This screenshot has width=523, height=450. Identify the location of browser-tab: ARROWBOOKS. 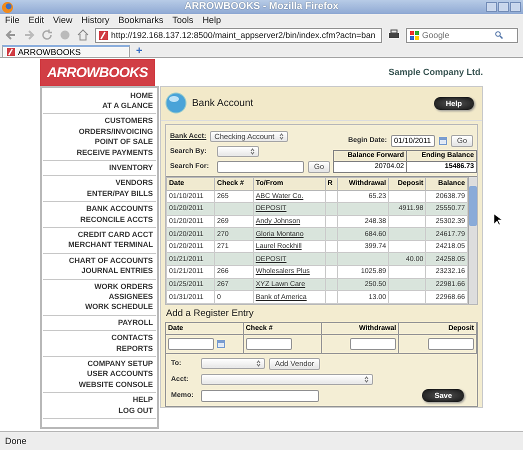
(66, 50).